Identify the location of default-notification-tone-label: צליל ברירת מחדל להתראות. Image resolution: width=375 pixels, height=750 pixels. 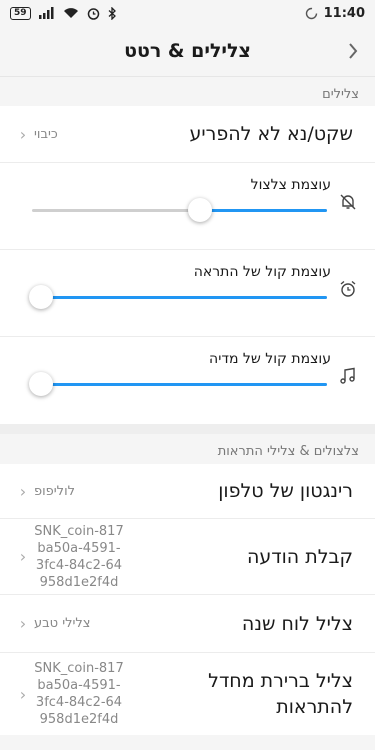
(280, 694).